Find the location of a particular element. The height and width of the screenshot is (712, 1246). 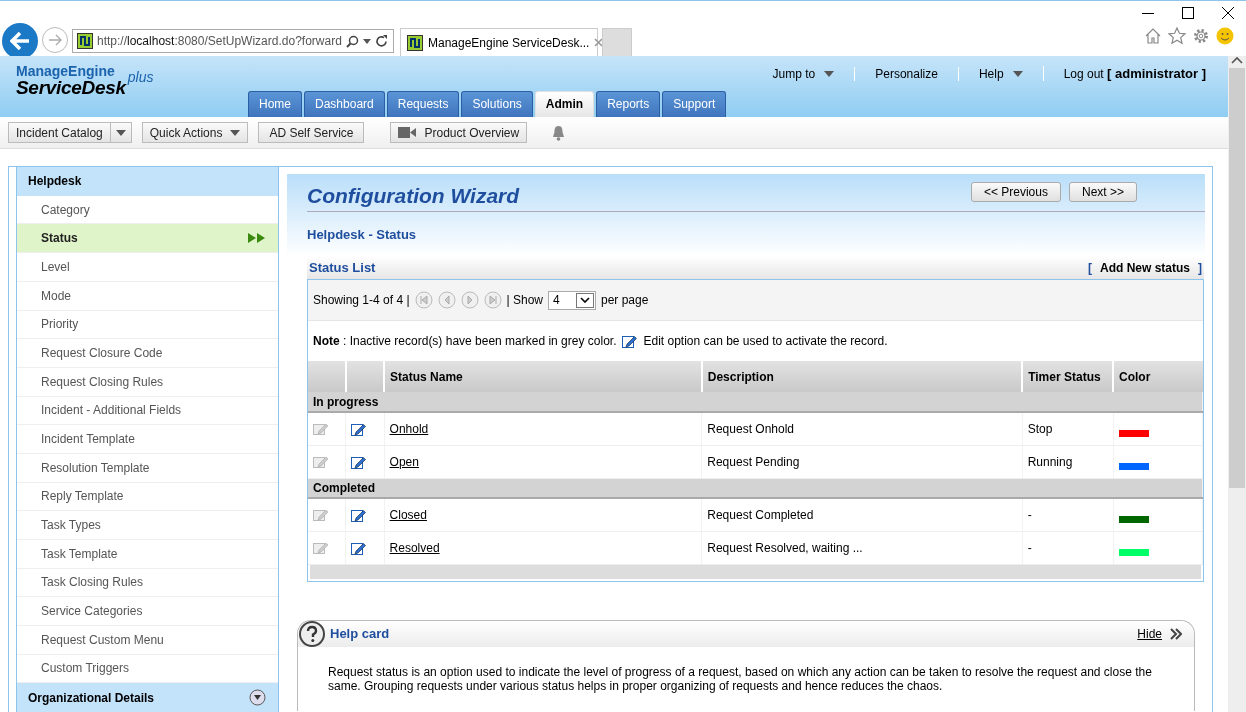

sidebar-item: Task Closing Rules is located at coordinates (147, 583).